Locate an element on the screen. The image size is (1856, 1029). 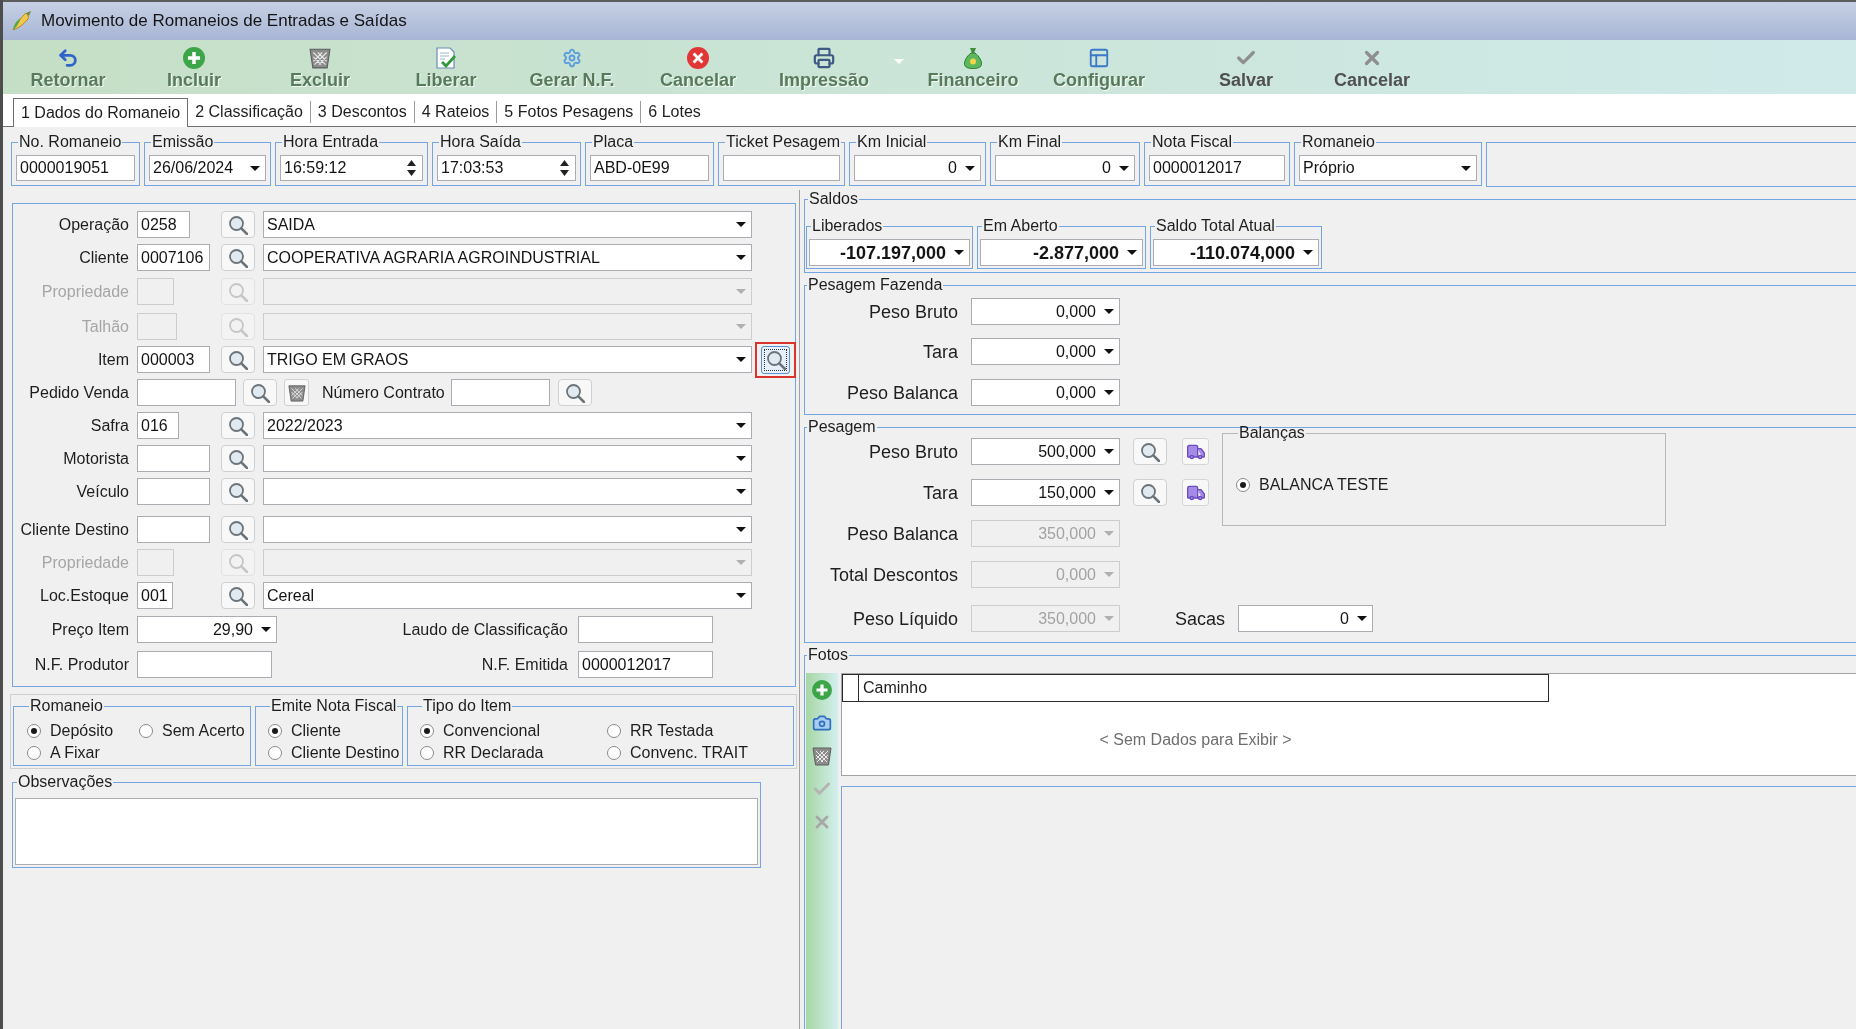
search-button is located at coordinates (775, 359).